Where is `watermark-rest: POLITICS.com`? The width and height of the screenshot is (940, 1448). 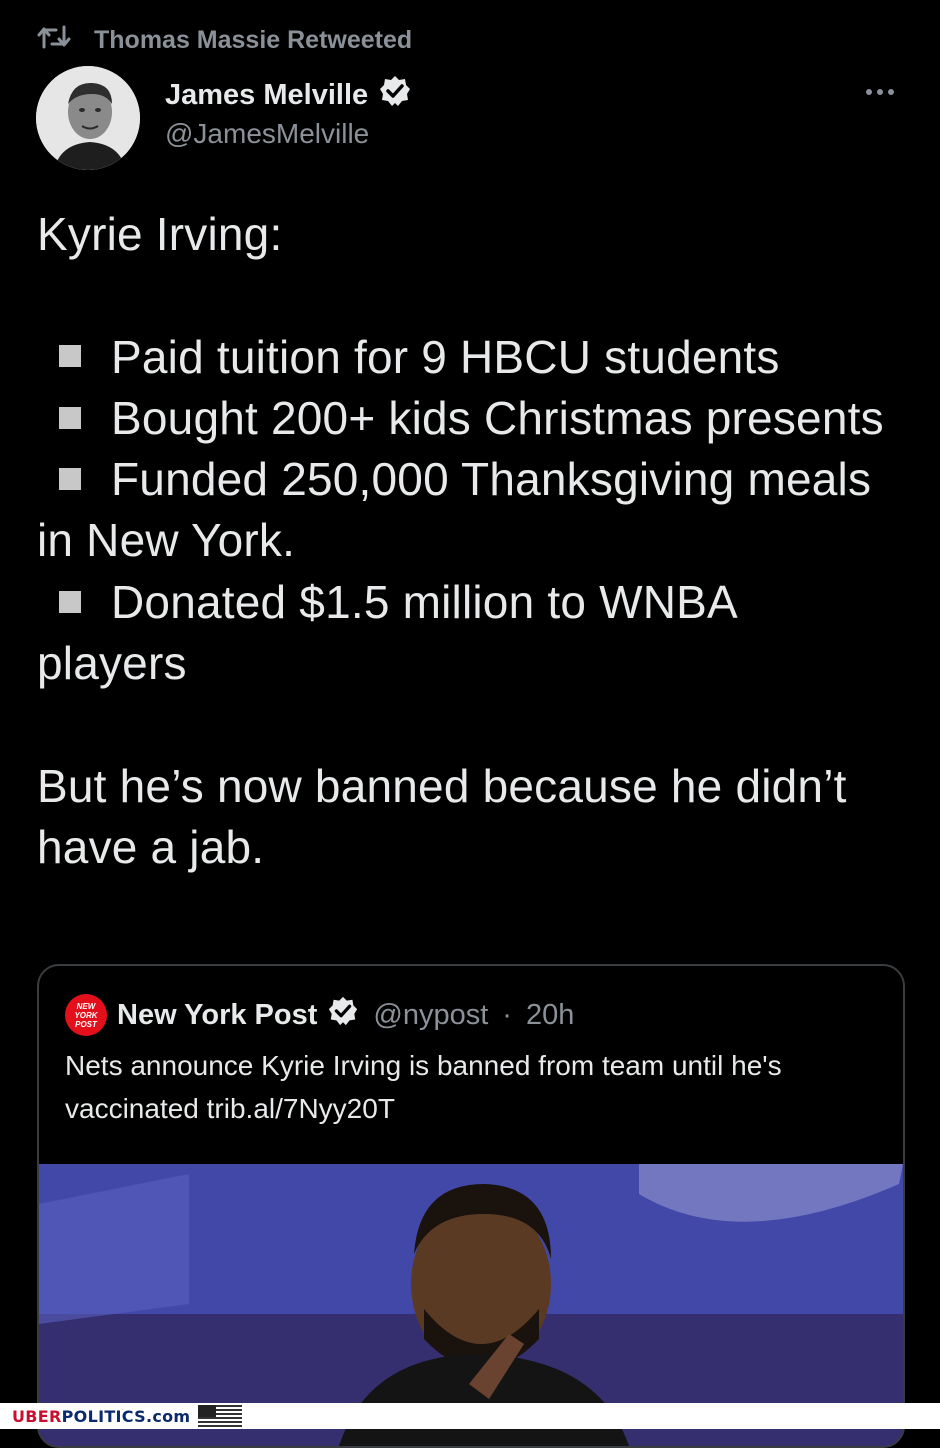 watermark-rest: POLITICS.com is located at coordinates (126, 1416).